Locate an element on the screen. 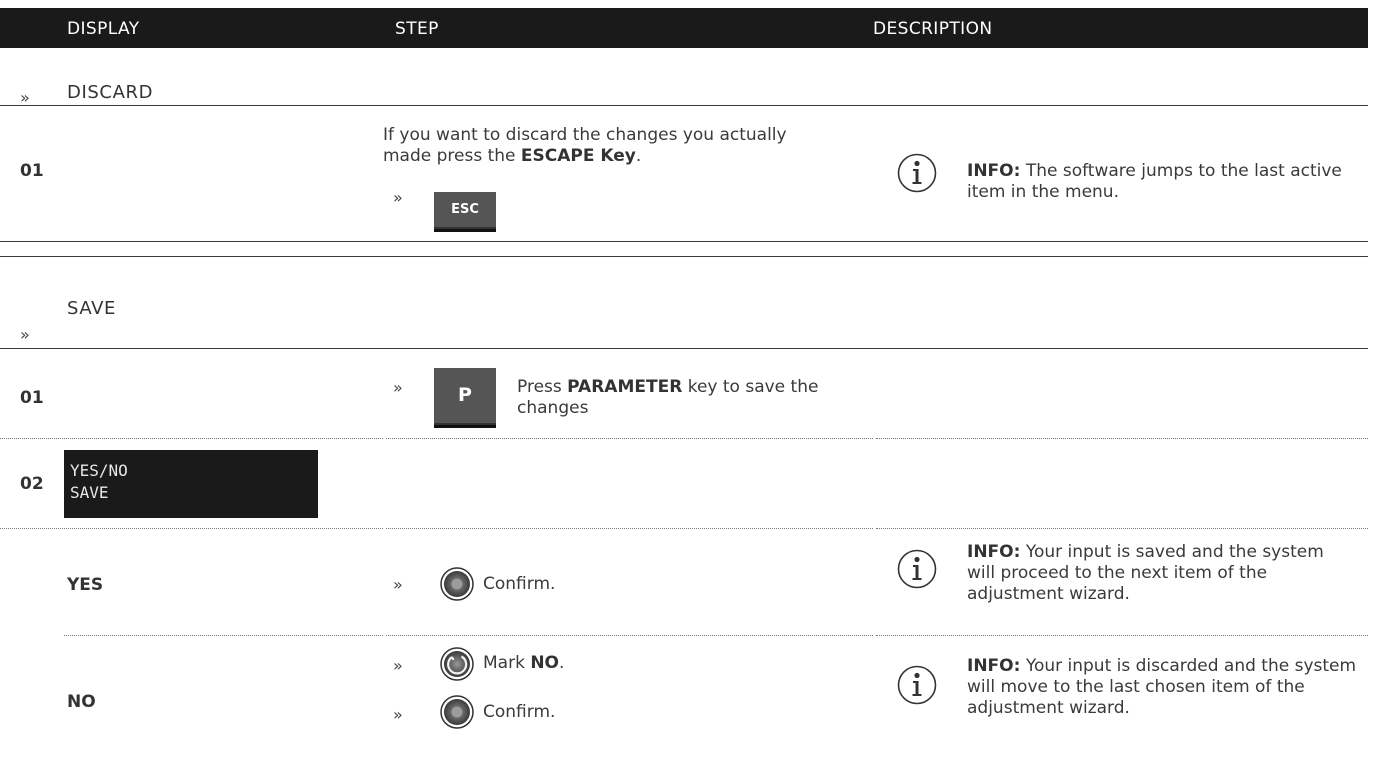 Image resolution: width=1376 pixels, height=762 pixels. row-number: 02 is located at coordinates (32, 484).